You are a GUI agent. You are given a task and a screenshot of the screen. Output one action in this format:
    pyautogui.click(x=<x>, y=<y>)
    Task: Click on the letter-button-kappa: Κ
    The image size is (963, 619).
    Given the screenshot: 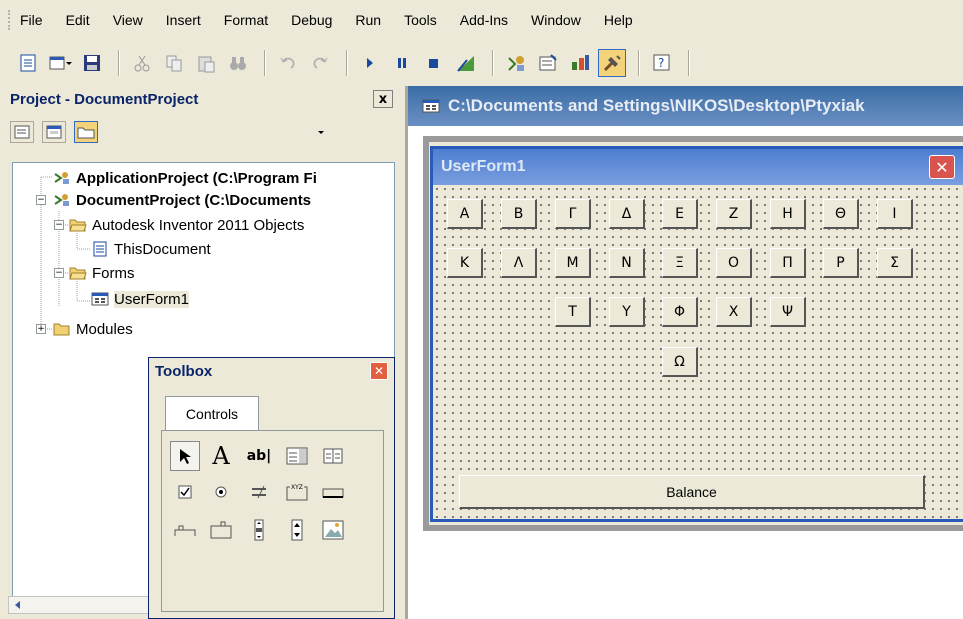 What is the action you would take?
    pyautogui.click(x=465, y=263)
    